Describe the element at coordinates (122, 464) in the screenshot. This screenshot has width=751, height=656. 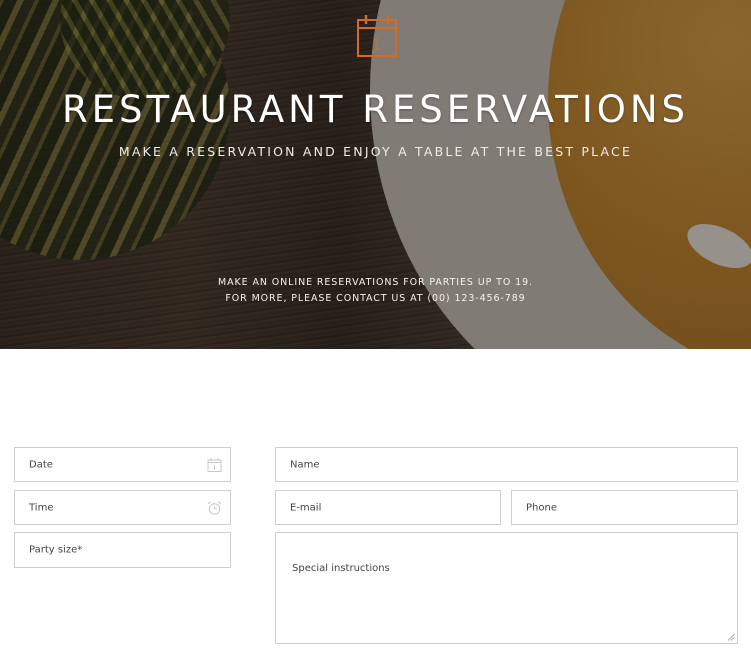
I see `date-field: Date` at that location.